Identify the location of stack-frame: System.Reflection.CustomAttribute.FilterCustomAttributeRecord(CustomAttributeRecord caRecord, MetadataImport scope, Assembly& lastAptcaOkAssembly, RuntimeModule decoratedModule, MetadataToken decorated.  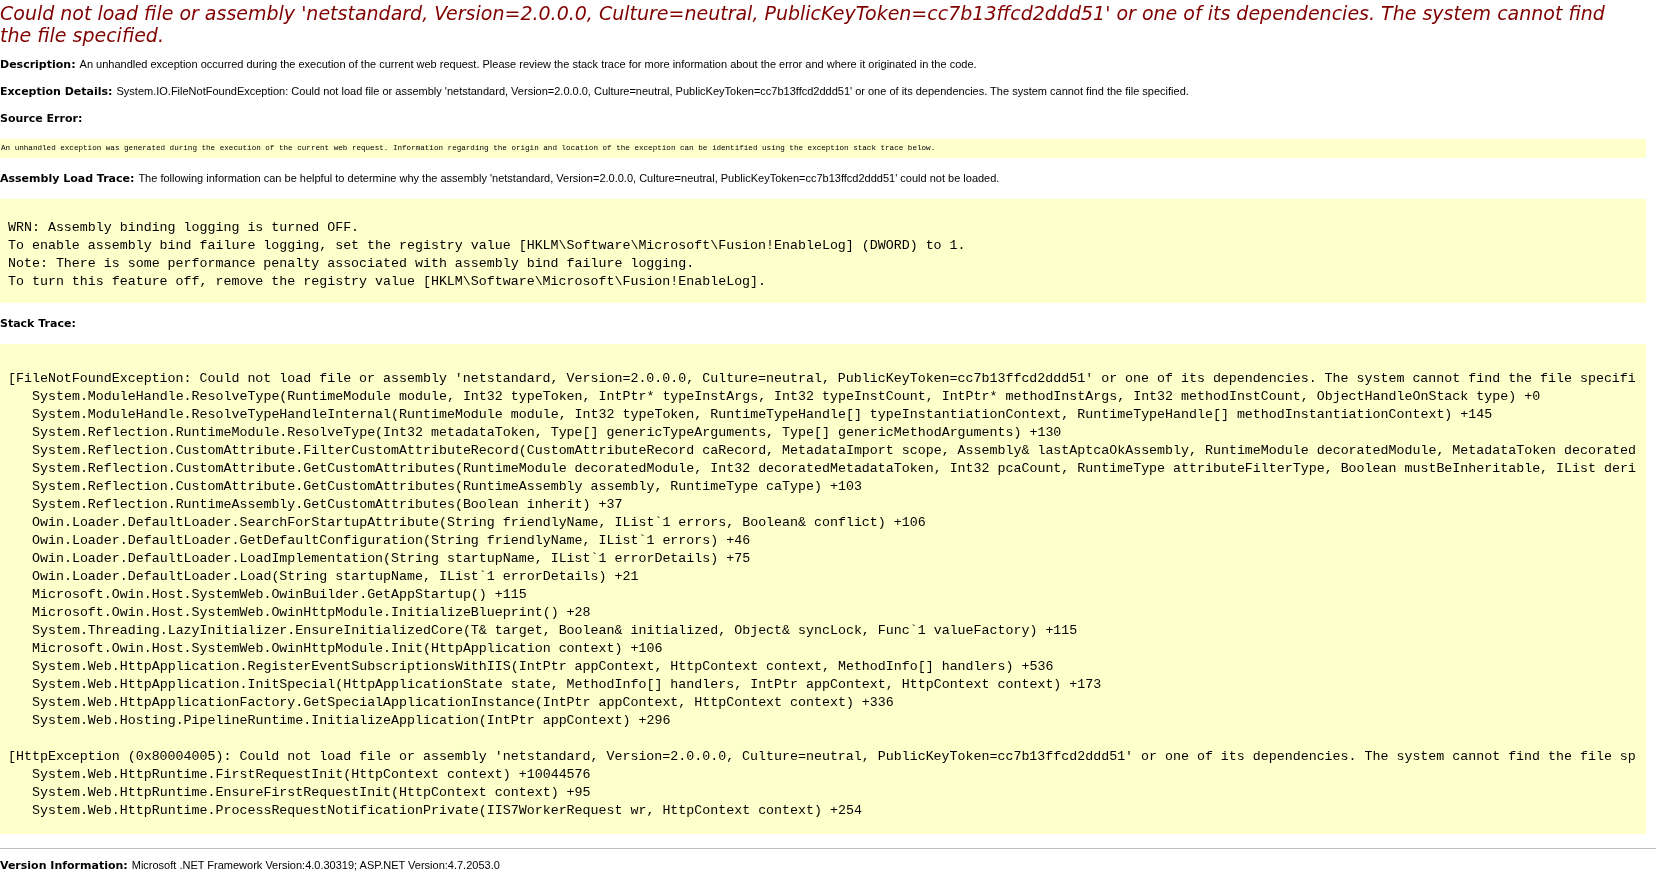
(822, 451).